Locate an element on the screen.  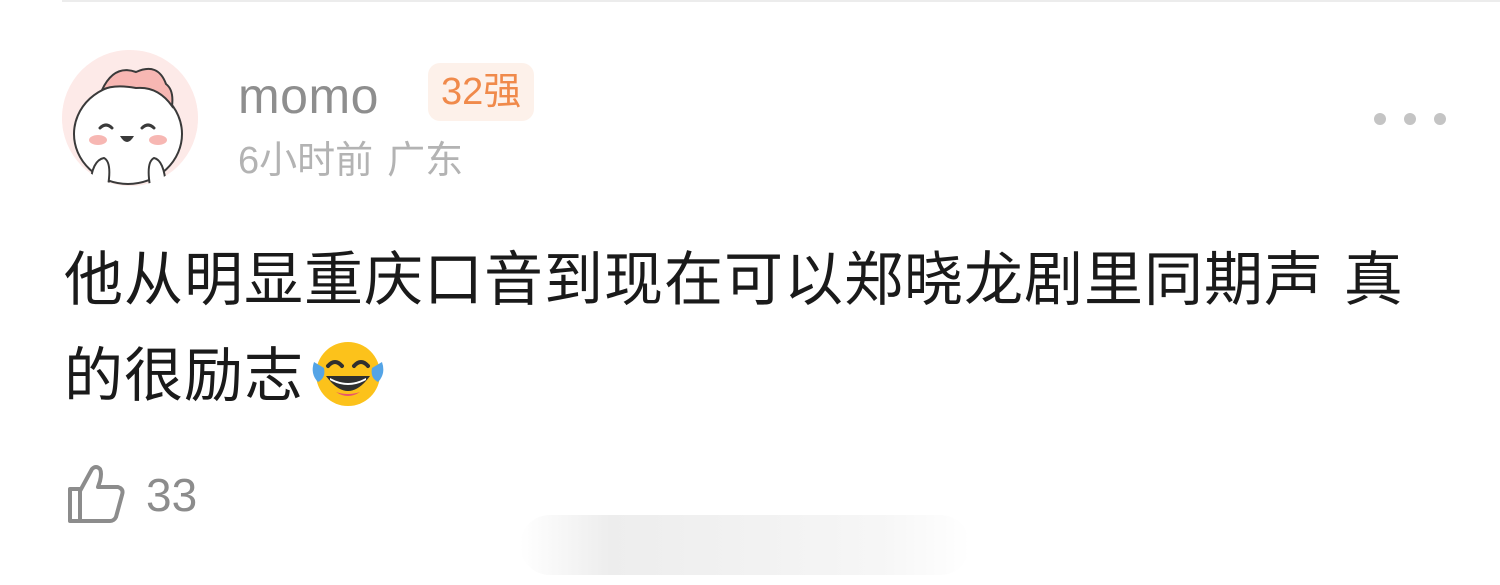
thumbs-up-icon is located at coordinates (96, 495).